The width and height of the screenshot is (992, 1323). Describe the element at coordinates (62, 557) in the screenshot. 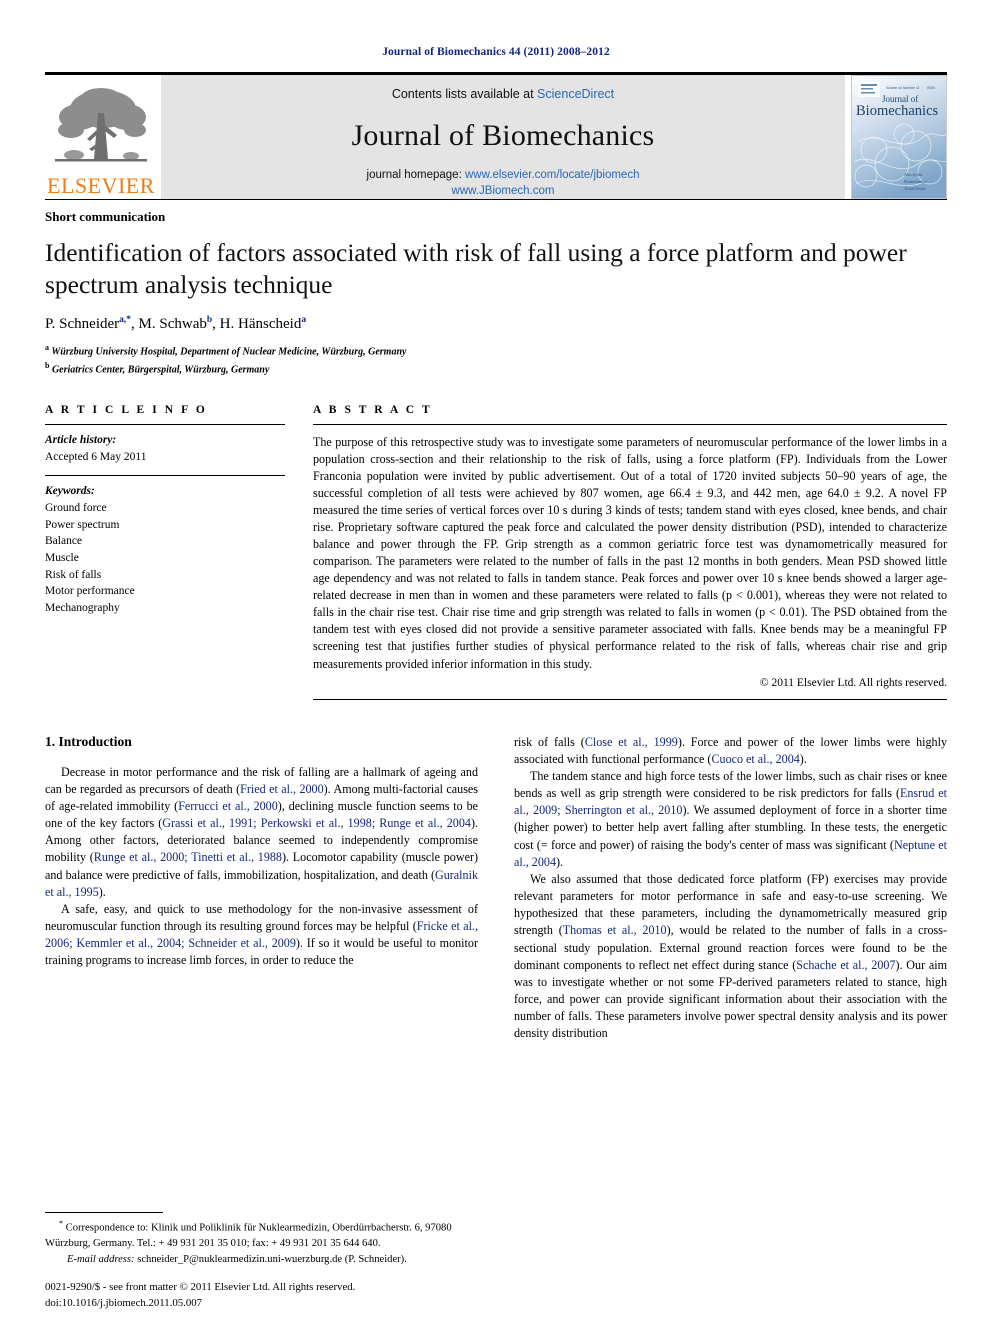

I see `keyword-item: Muscle` at that location.